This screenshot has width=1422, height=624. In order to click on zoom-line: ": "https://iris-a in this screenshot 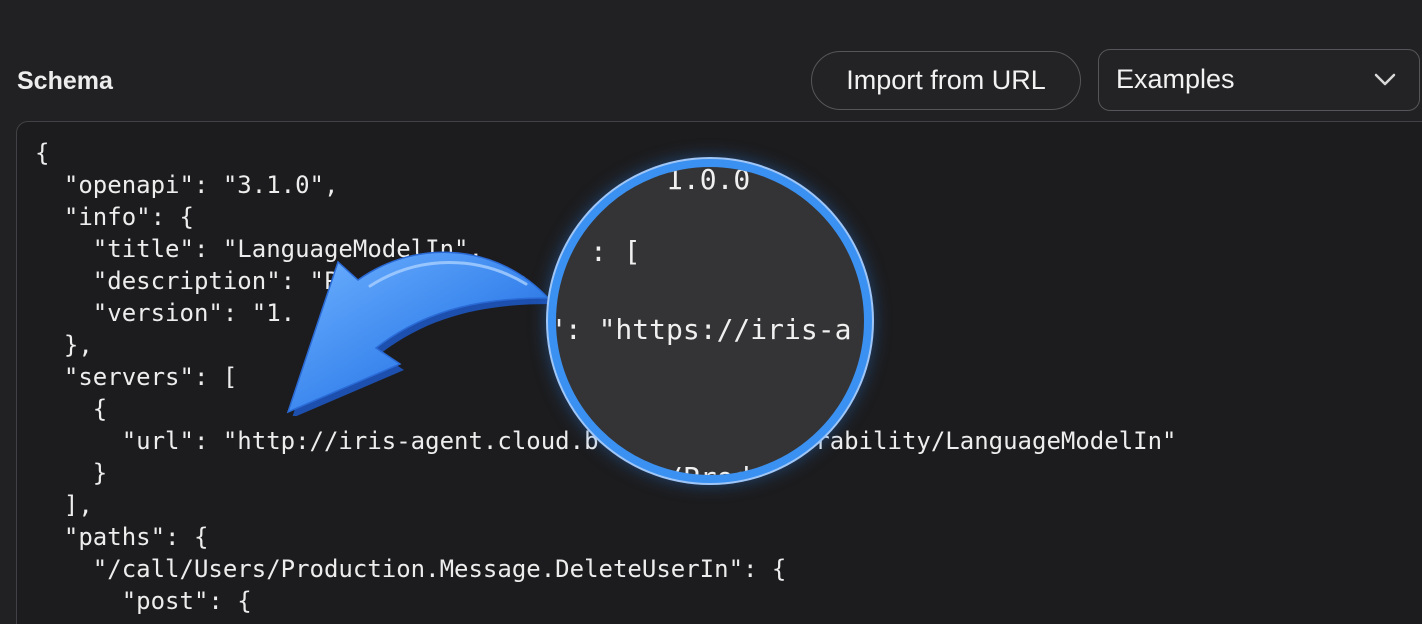, I will do `click(700, 329)`.